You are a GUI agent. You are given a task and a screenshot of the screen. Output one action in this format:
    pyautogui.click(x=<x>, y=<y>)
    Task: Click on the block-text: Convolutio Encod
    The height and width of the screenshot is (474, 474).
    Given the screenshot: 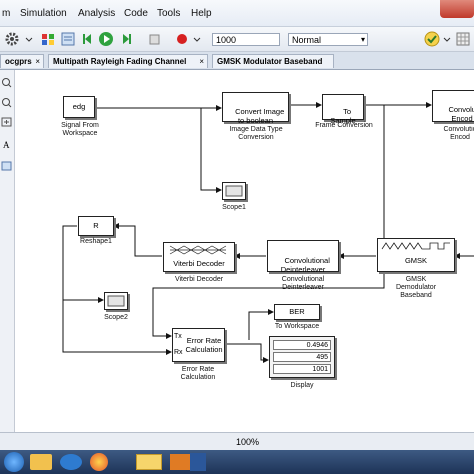 What is the action you would take?
    pyautogui.click(x=461, y=114)
    